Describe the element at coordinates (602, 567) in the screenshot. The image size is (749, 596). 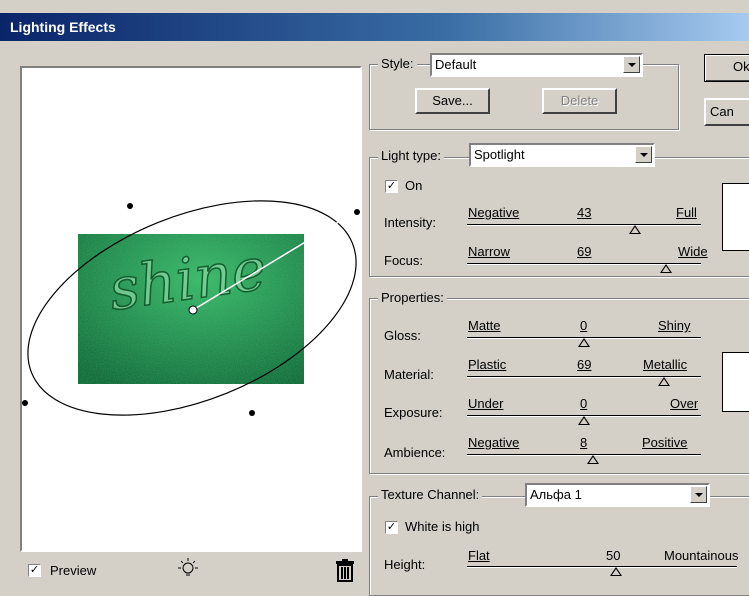
I see `height-slider` at that location.